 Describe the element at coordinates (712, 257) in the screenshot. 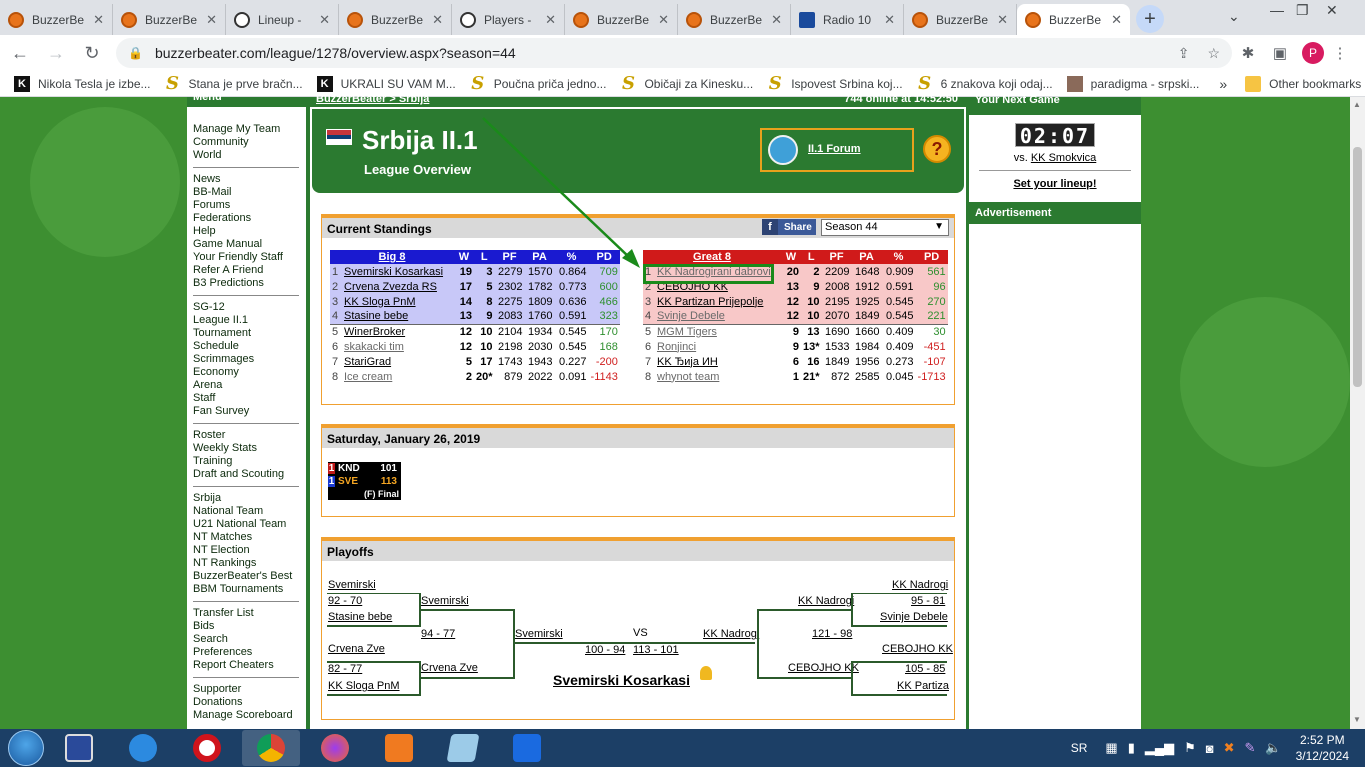

I see `conference-name: Great 8` at that location.